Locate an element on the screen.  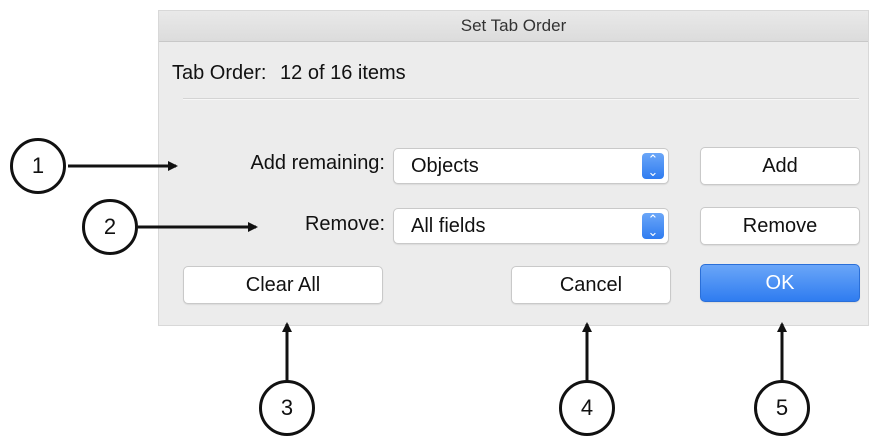
callout-1: 1 is located at coordinates (38, 166).